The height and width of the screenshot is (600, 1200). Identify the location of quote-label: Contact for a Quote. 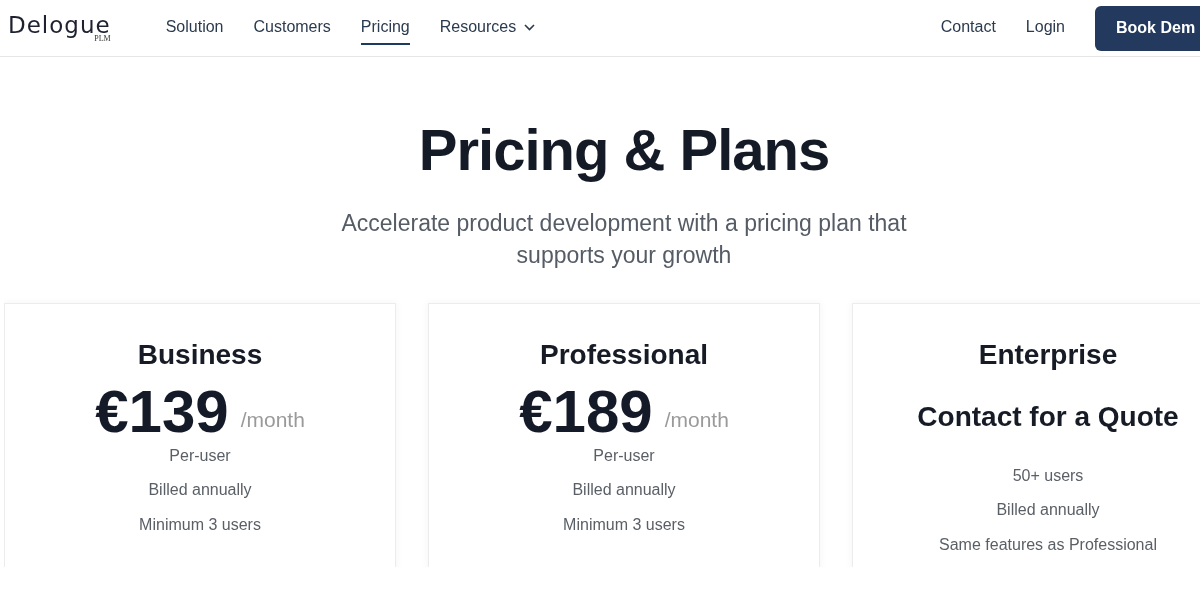
(1048, 416).